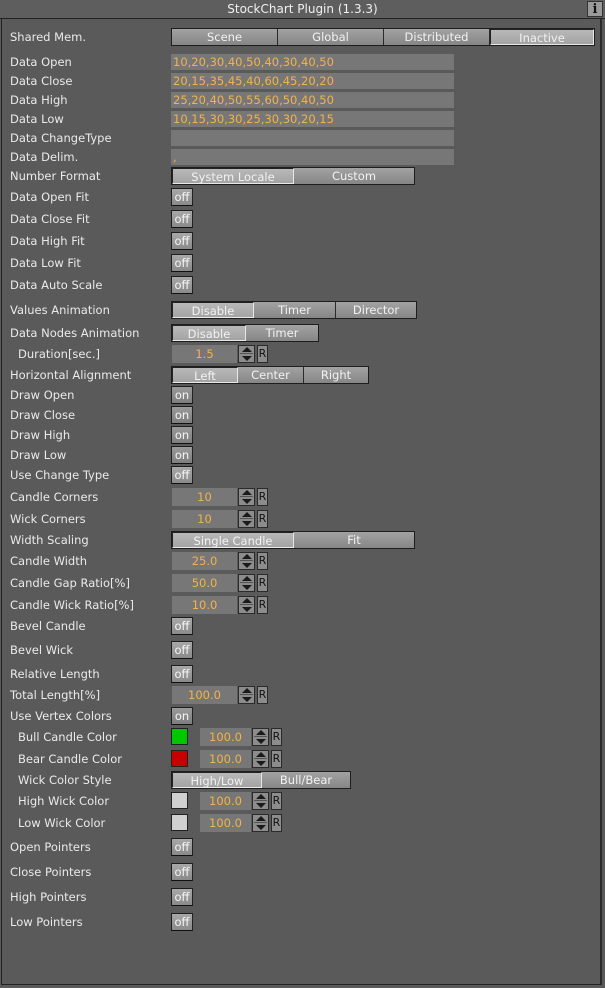 This screenshot has height=988, width=605. I want to click on total-length-input: 100.0, so click(204, 695).